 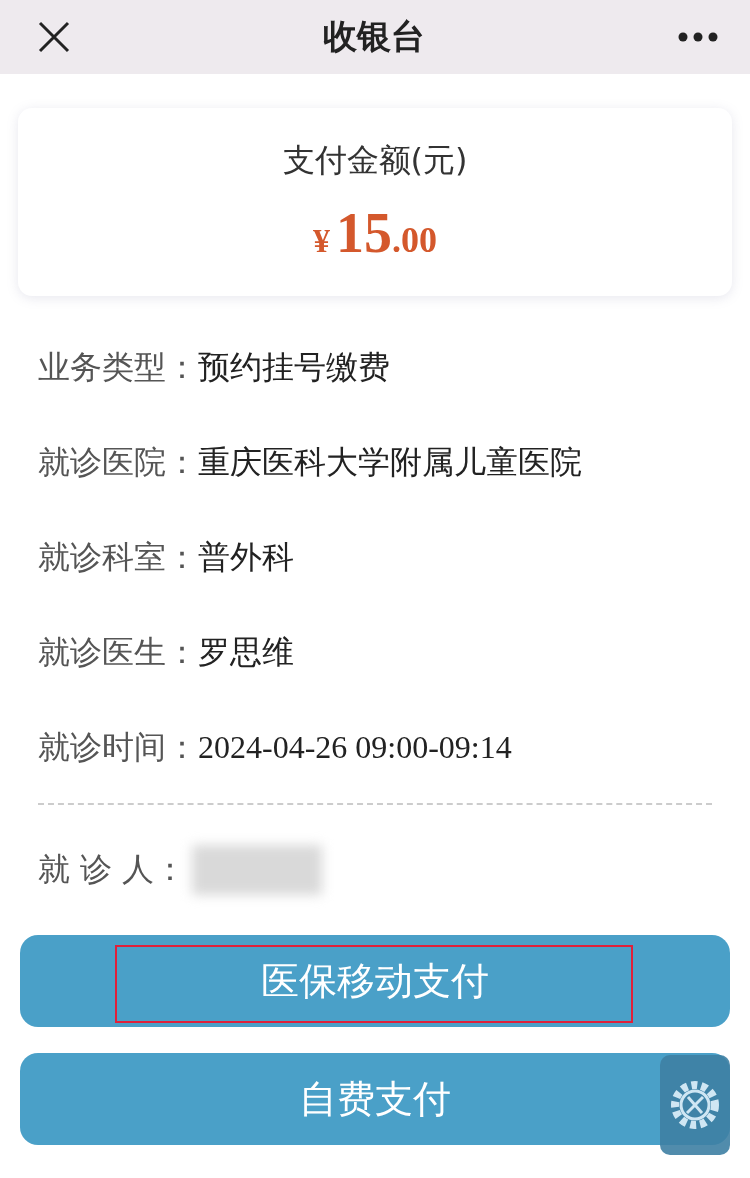 What do you see at coordinates (118, 747) in the screenshot?
I see `detail-label: 就诊时间：` at bounding box center [118, 747].